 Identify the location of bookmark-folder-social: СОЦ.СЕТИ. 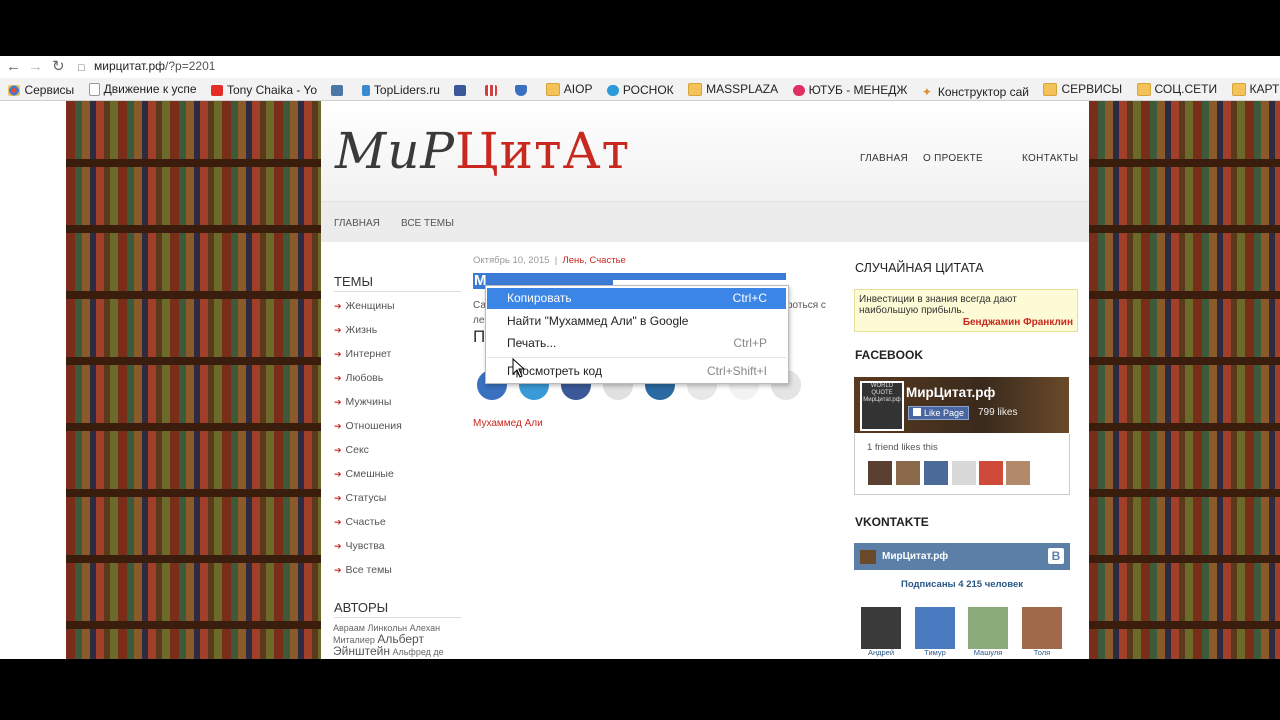
(1176, 89).